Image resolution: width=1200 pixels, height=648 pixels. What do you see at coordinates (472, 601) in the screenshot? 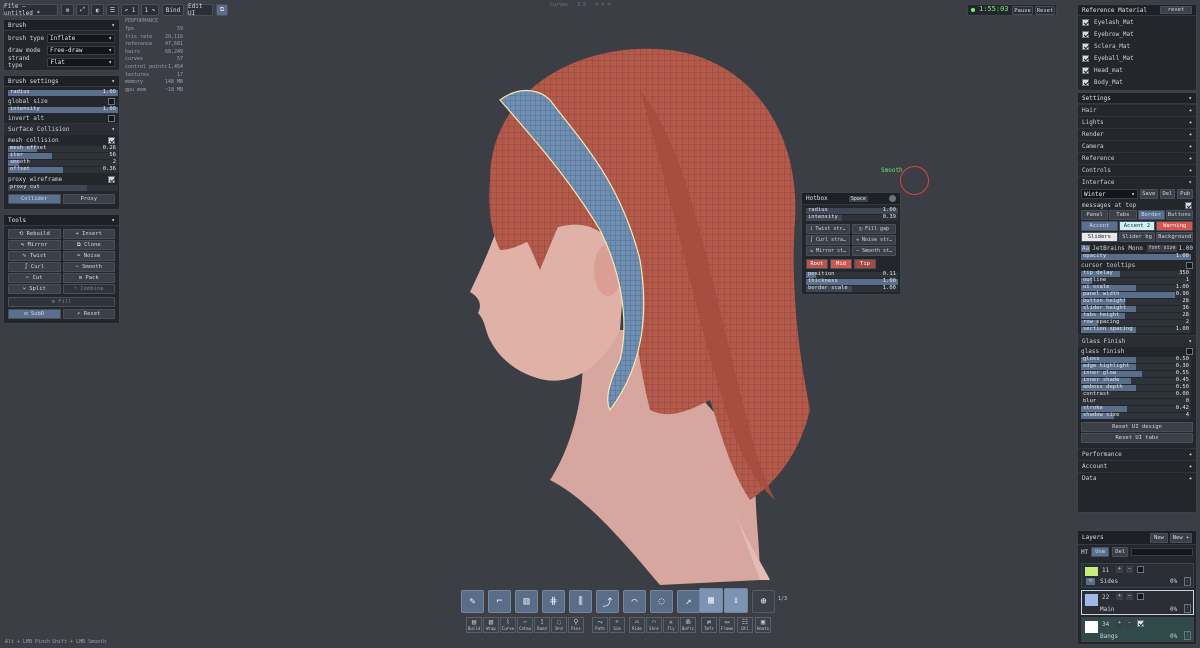
I see `pen-tool-icon: ✎` at bounding box center [472, 601].